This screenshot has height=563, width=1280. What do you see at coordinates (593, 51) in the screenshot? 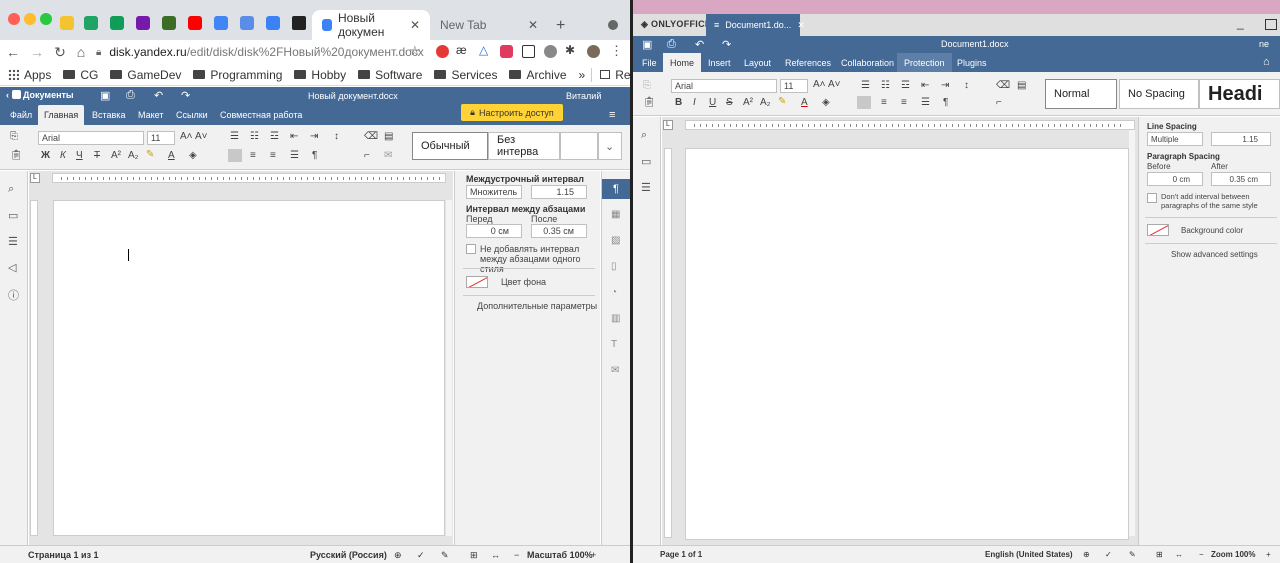
I see `profile-avatar` at bounding box center [593, 51].